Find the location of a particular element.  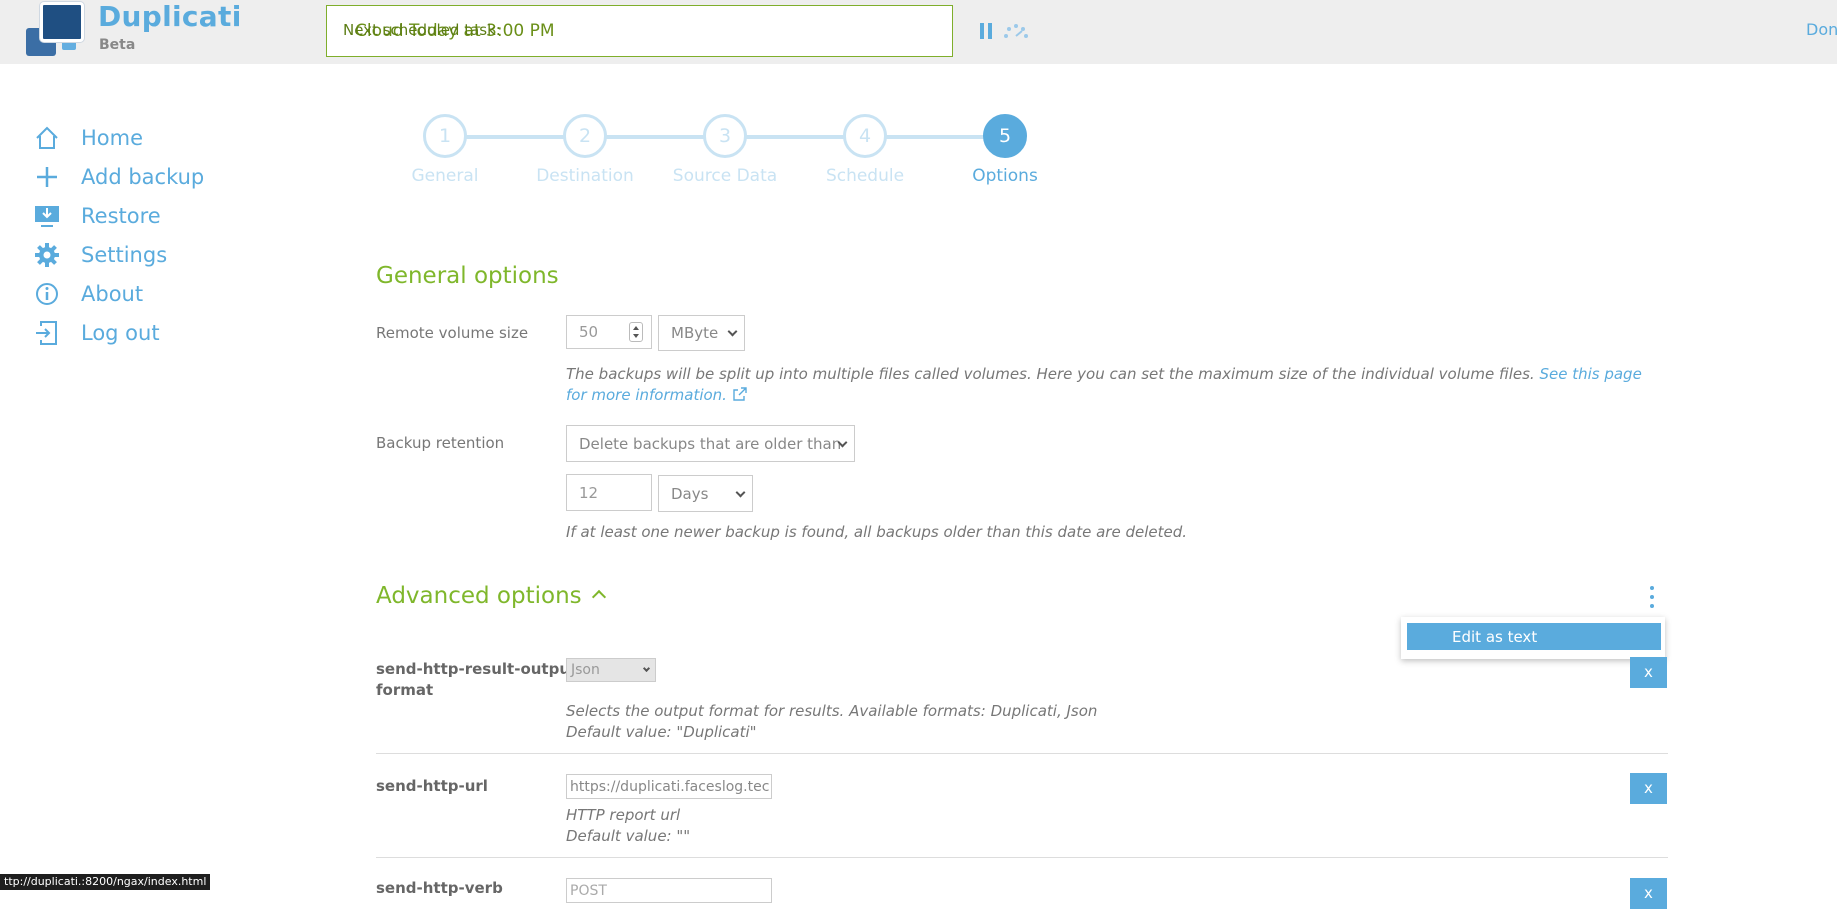

sidebar-item-label: Log out is located at coordinates (120, 332).